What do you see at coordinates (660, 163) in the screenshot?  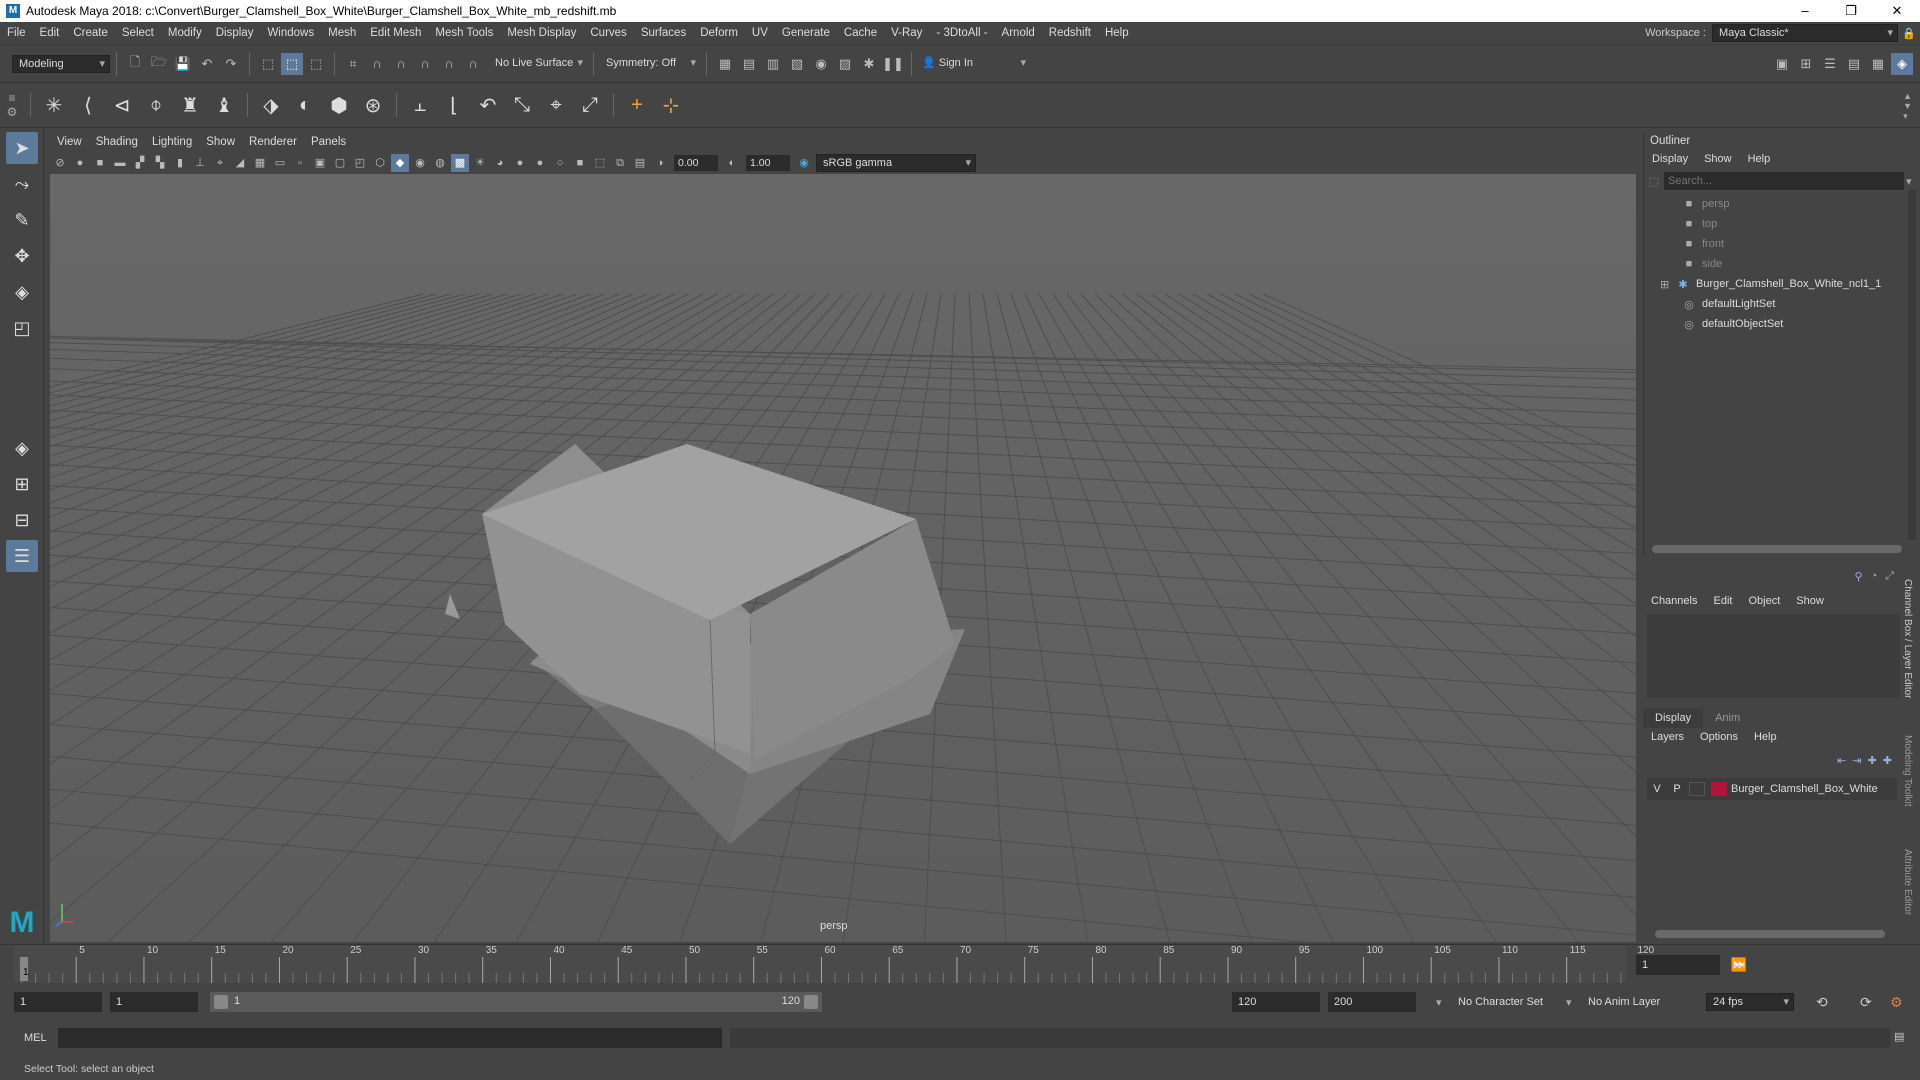 I see `exposure-icon: ◑` at bounding box center [660, 163].